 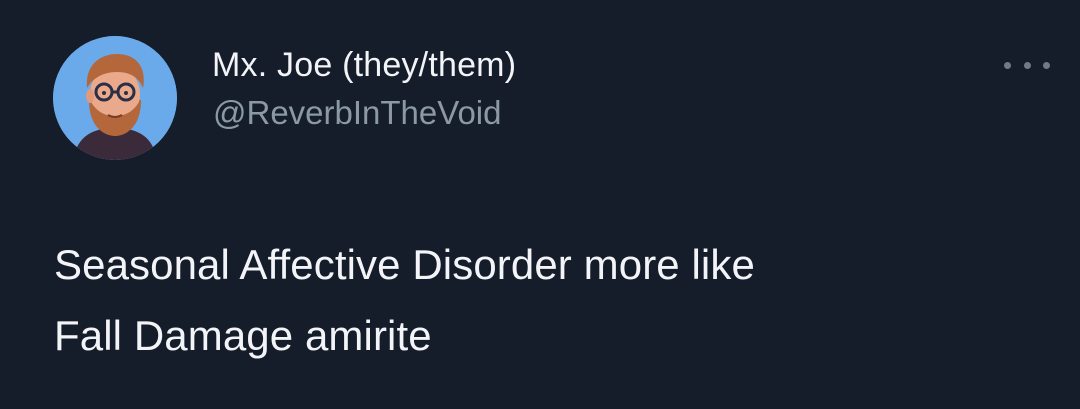 I want to click on avatar, so click(x=115, y=98).